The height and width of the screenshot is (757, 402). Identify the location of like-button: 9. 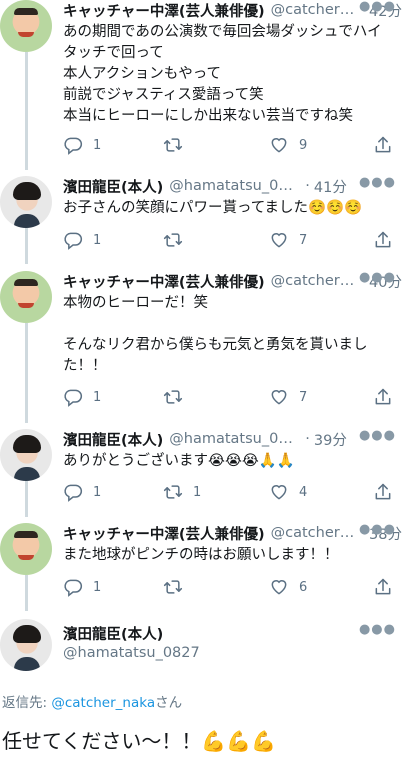
(288, 145).